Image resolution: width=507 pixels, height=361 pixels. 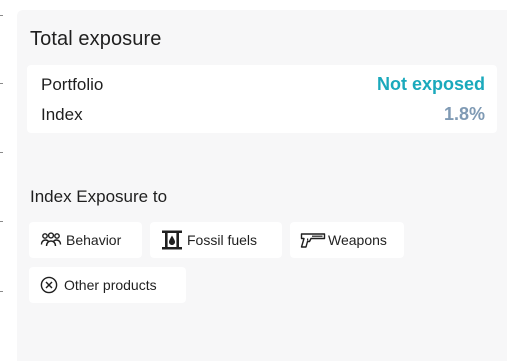 I want to click on weapons-label: Weapons, so click(x=357, y=240).